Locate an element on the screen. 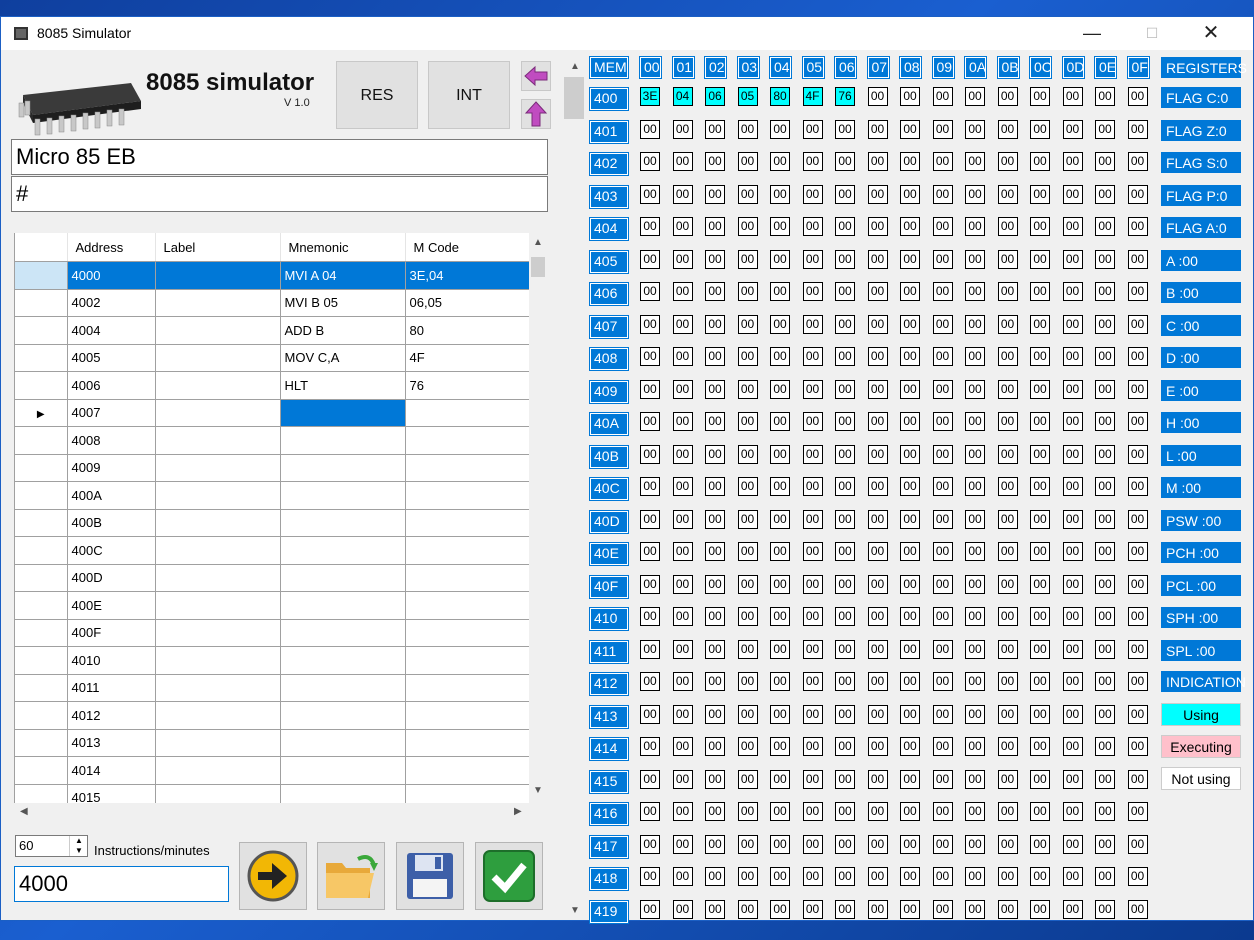 The image size is (1254, 940). cell-address: 4013 is located at coordinates (111, 743).